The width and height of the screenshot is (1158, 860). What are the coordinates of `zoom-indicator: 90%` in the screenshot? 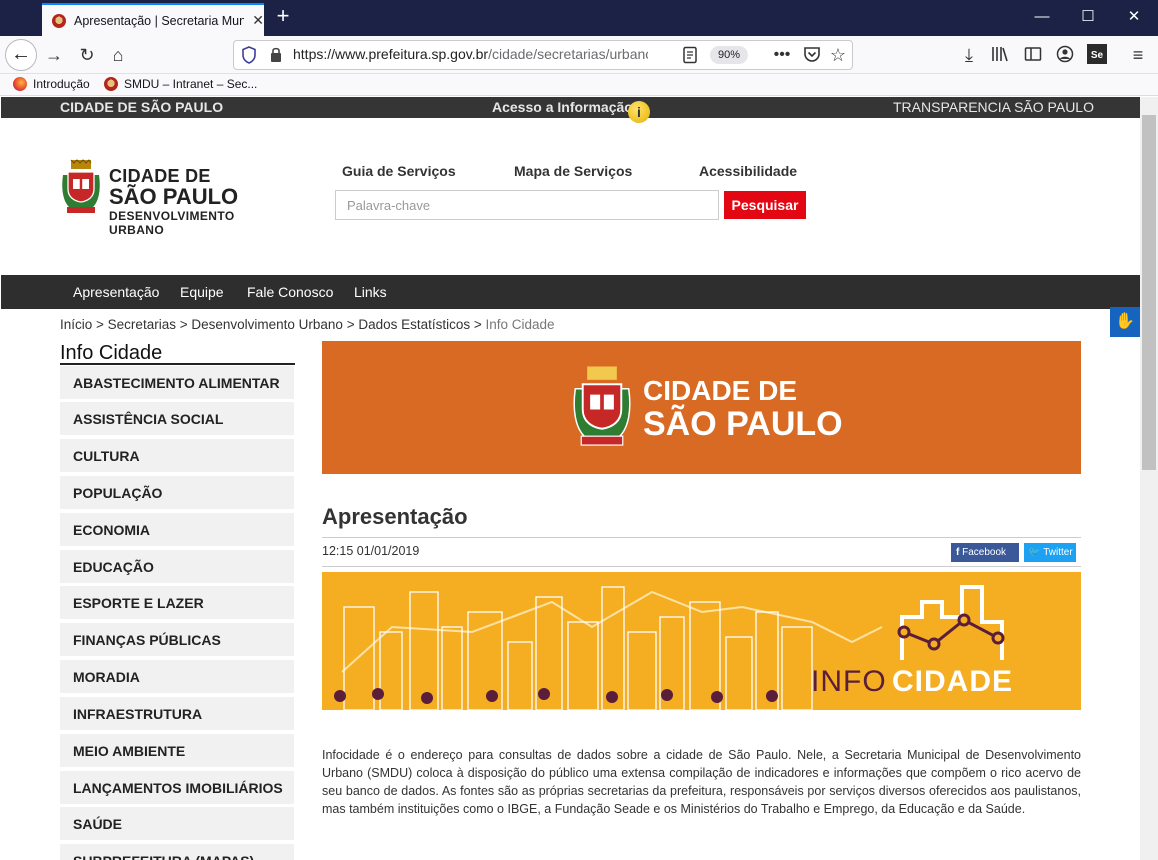 It's located at (729, 55).